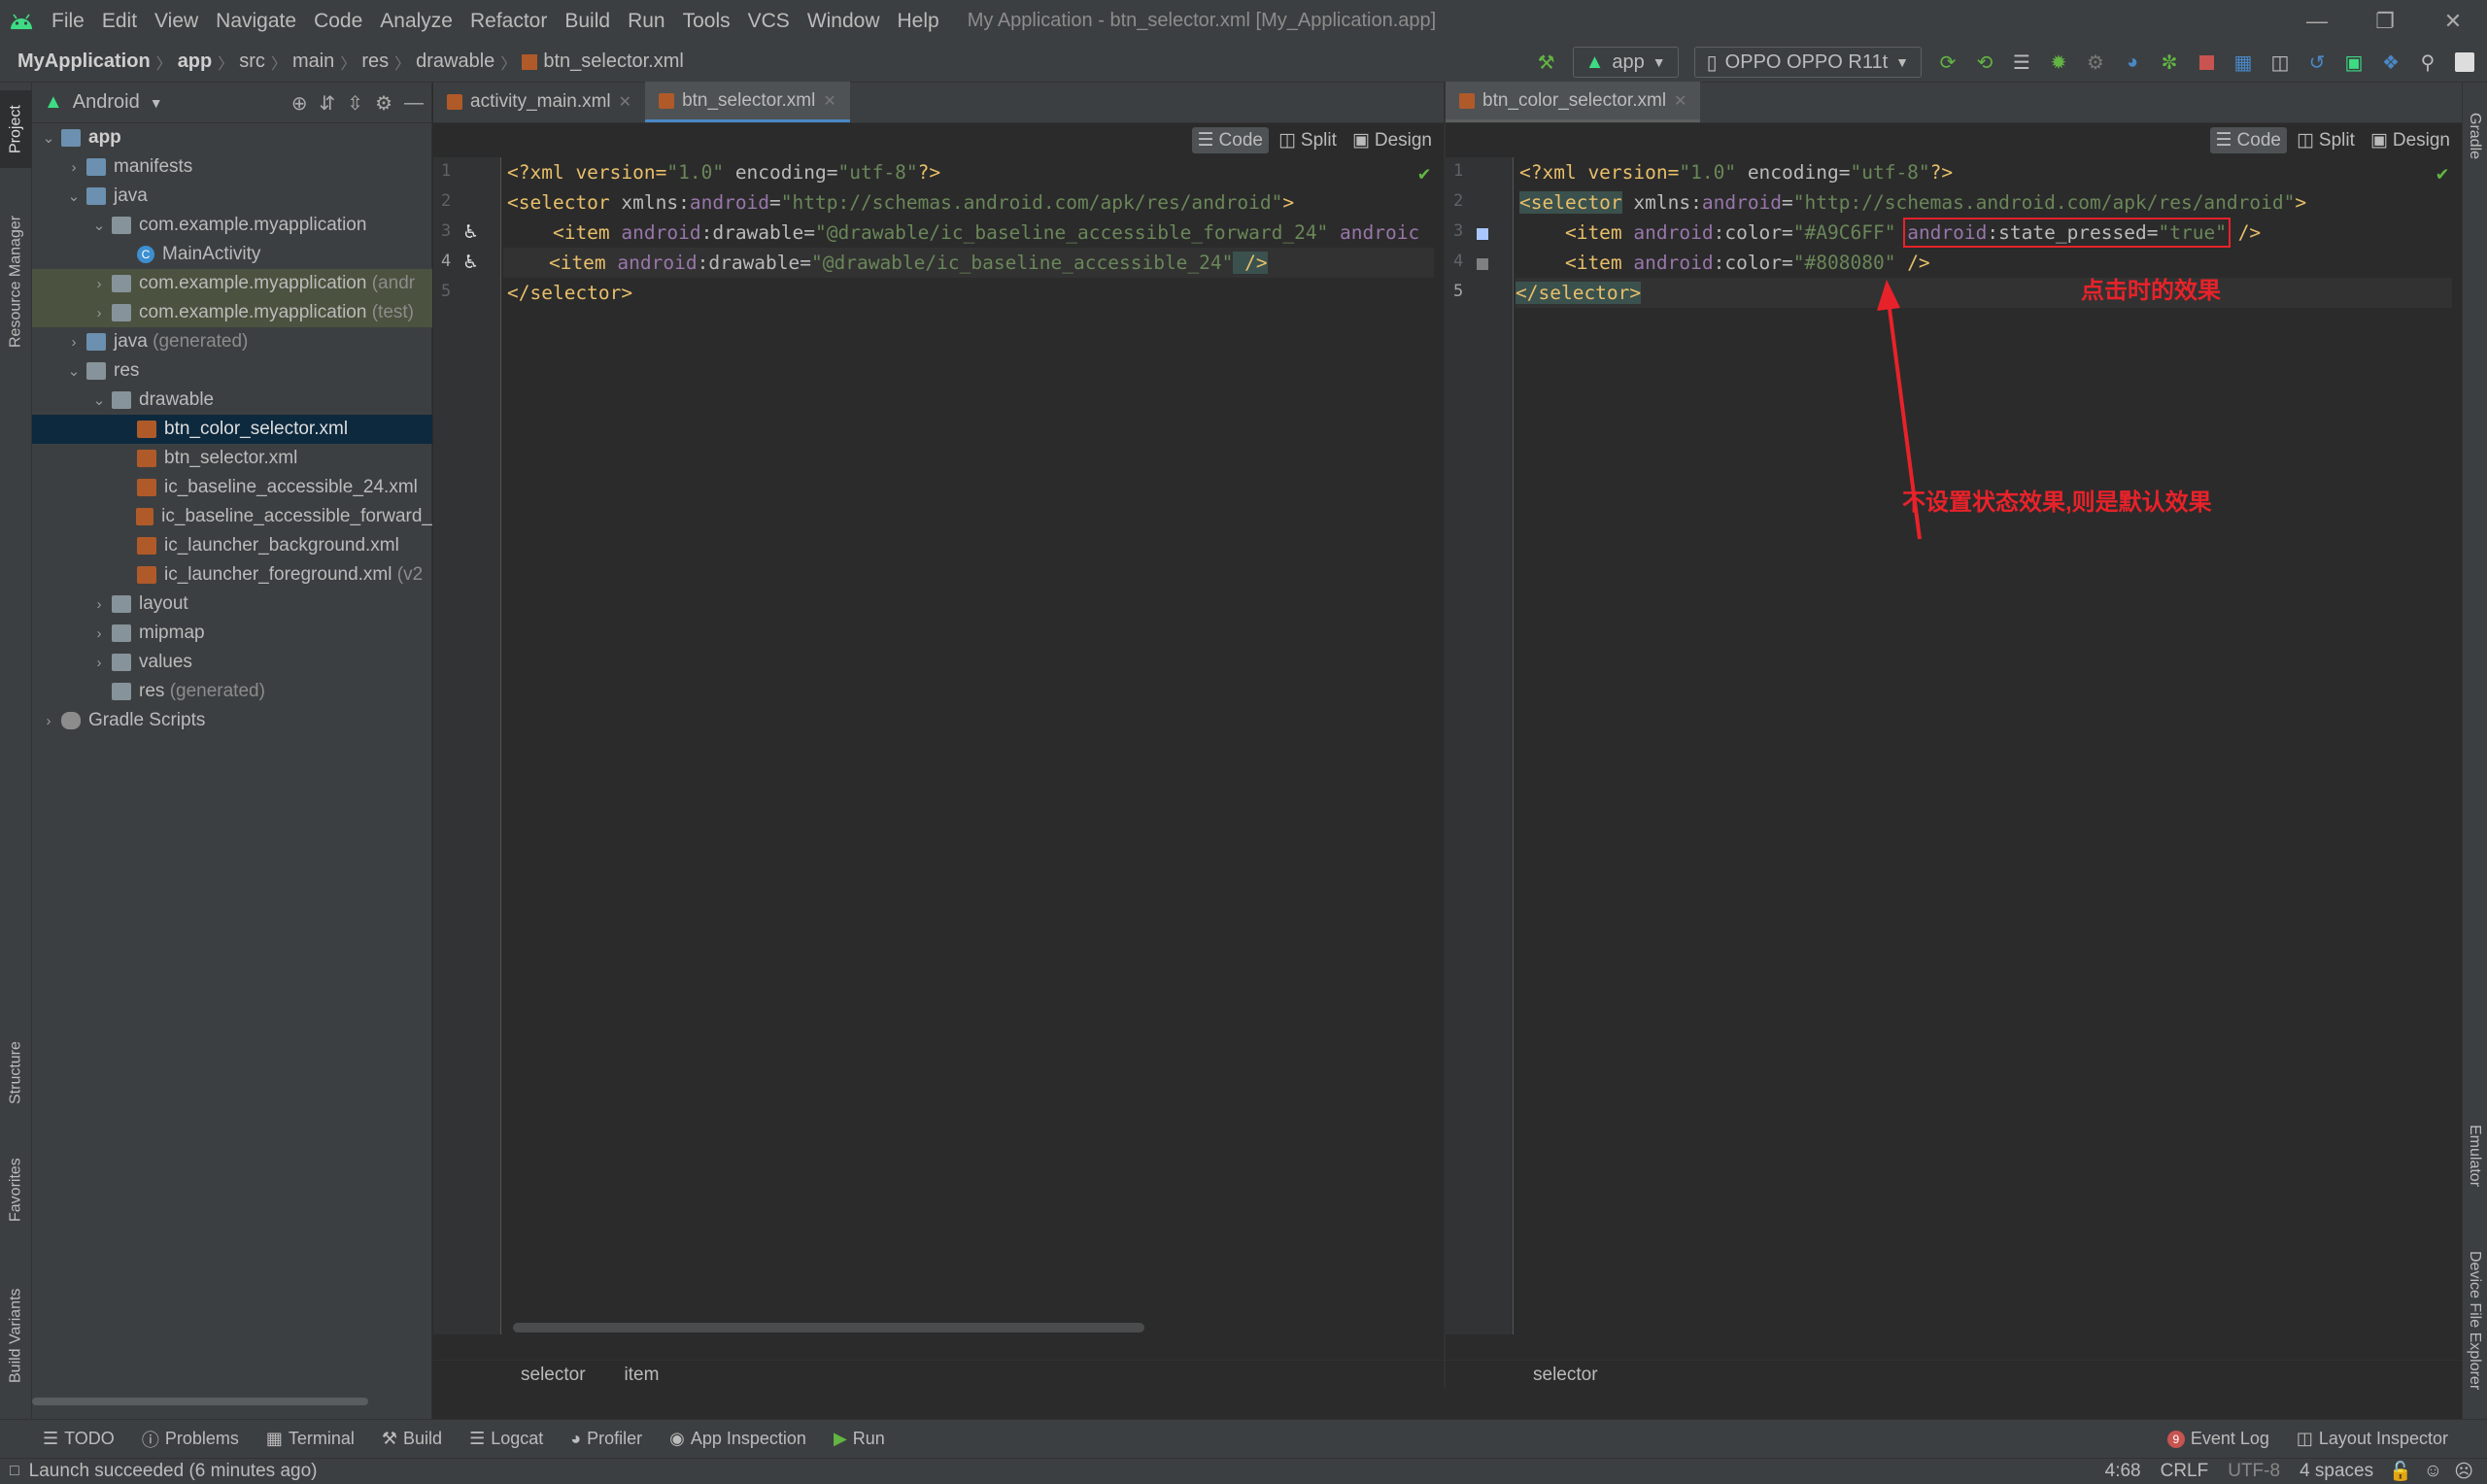  Describe the element at coordinates (2464, 62) in the screenshot. I see `settings-avatar-icon` at that location.